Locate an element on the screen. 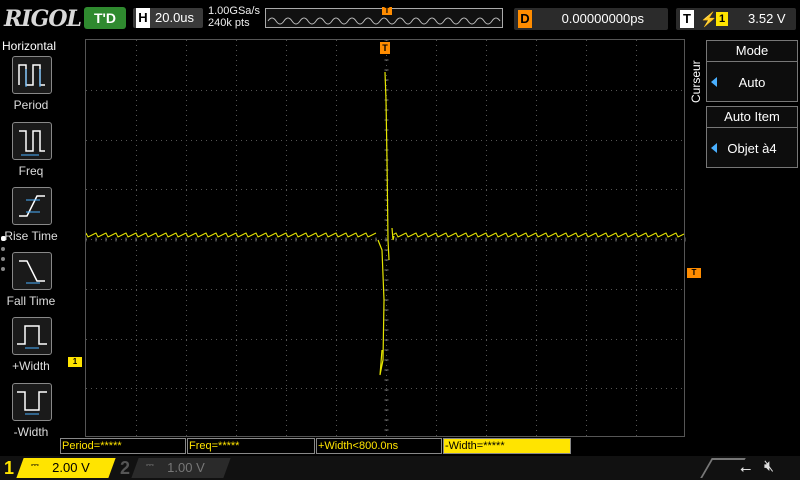 The height and width of the screenshot is (480, 800). memory-overview-bar: T is located at coordinates (384, 17).